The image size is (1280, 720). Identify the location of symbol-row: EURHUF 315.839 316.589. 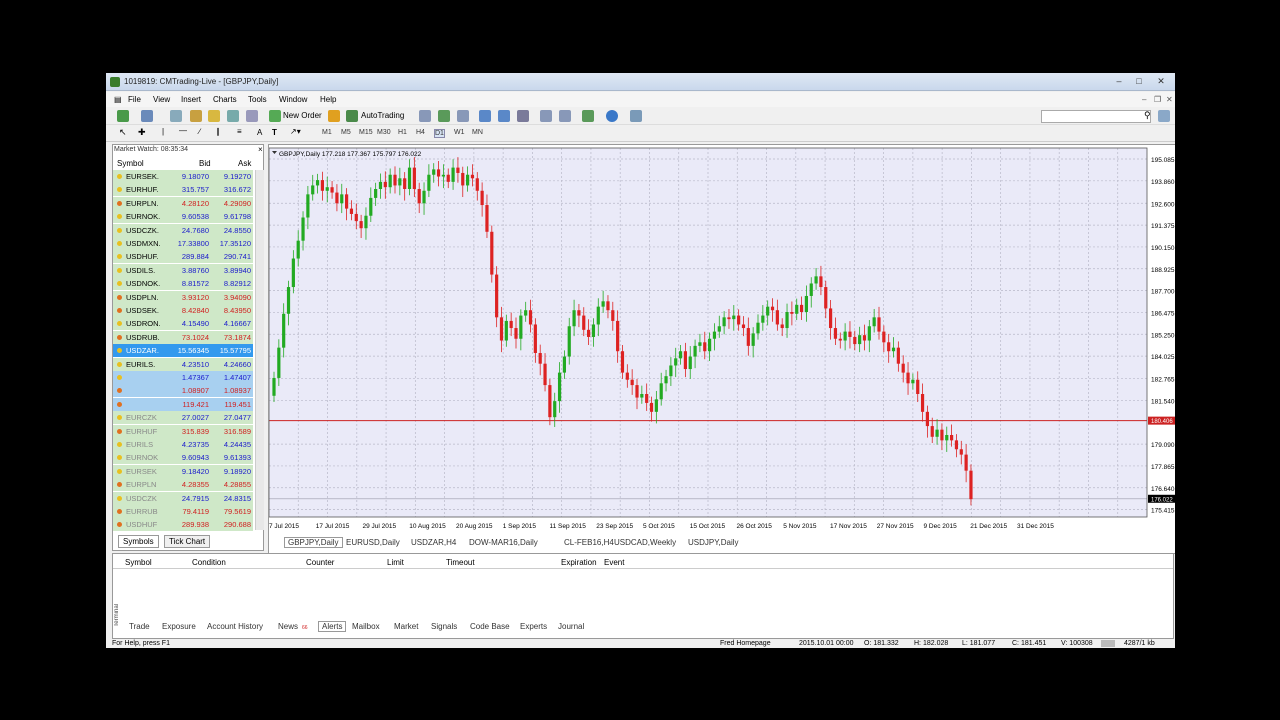
(183, 431).